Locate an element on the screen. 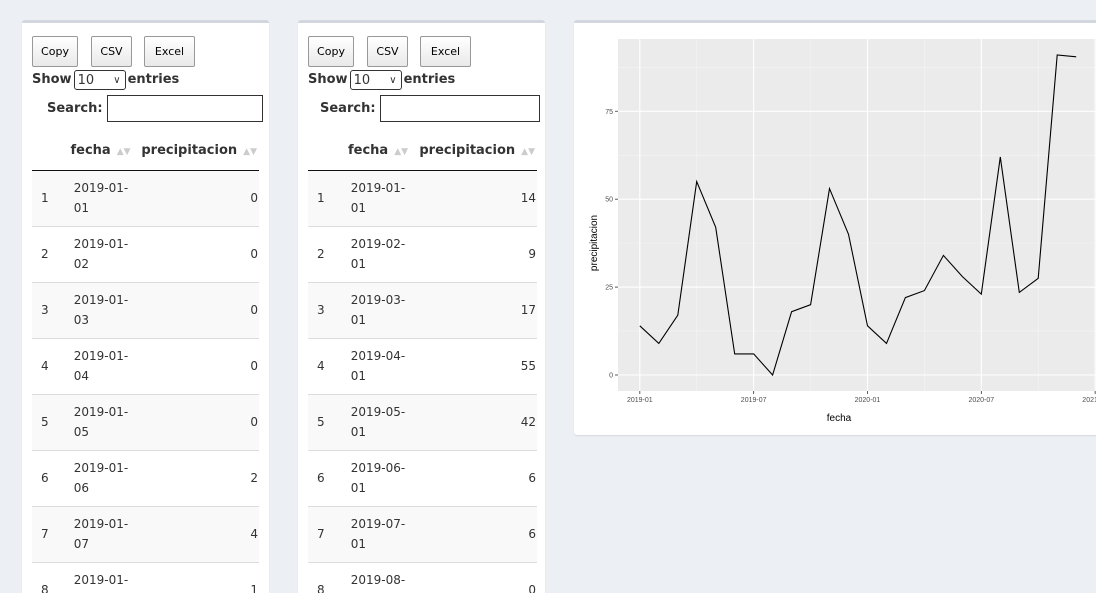 The image size is (1096, 593). x-tick-label: 2020-01 is located at coordinates (868, 400).